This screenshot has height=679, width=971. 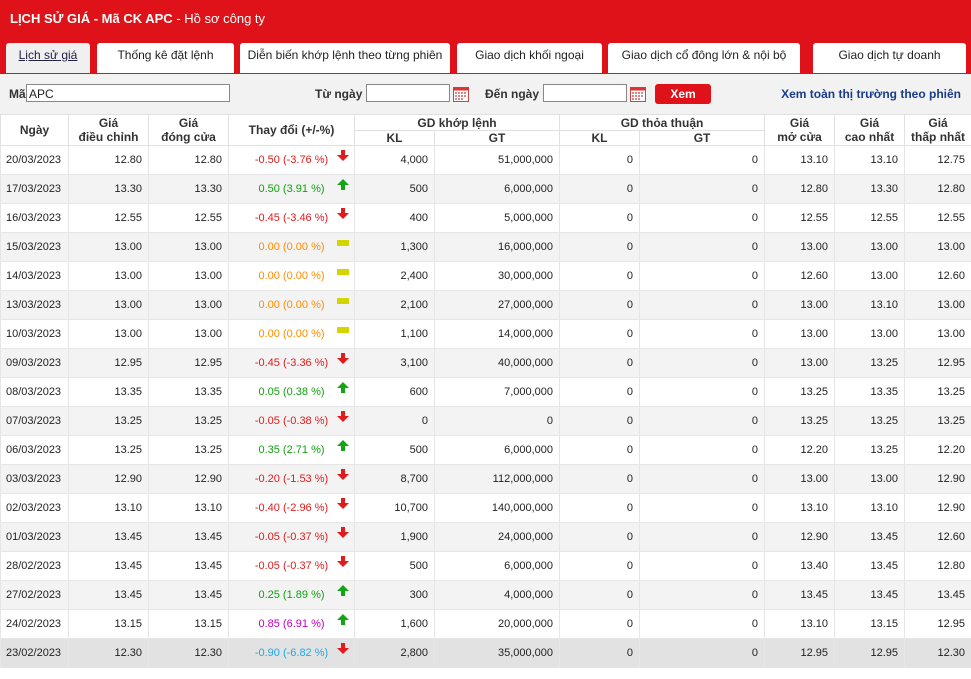 I want to click on company-profile-link: Hồ sơ công ty, so click(x=224, y=18).